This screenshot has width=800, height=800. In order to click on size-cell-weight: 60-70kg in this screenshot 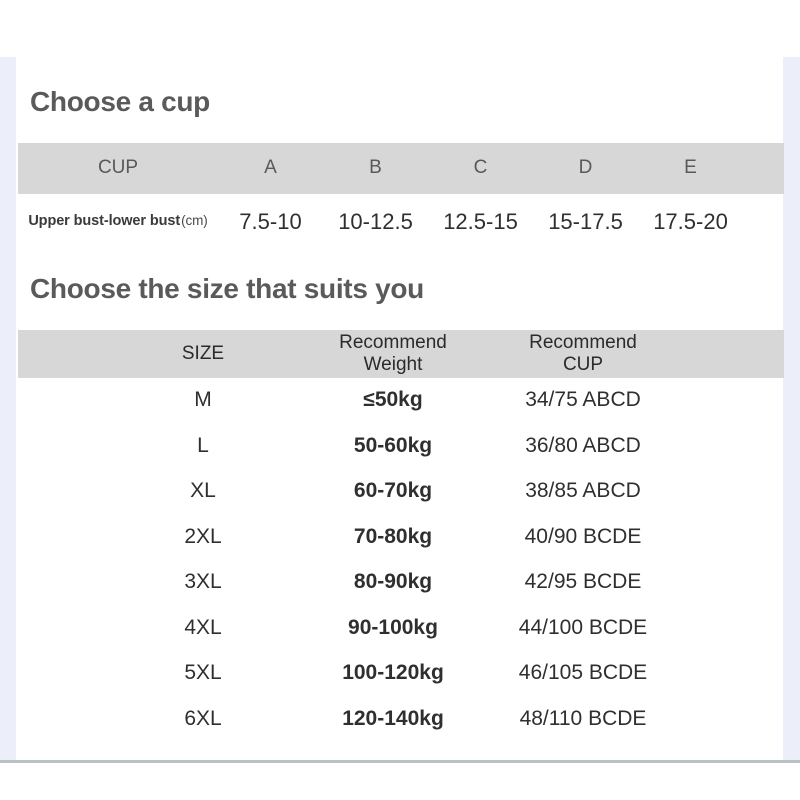, I will do `click(393, 491)`.